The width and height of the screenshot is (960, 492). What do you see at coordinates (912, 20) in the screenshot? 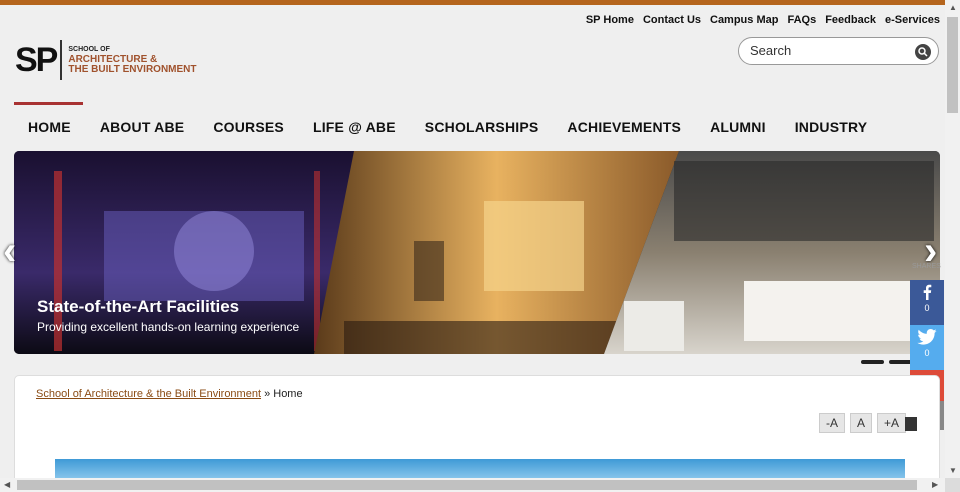
I see `util-link-e-services: e-Services` at bounding box center [912, 20].